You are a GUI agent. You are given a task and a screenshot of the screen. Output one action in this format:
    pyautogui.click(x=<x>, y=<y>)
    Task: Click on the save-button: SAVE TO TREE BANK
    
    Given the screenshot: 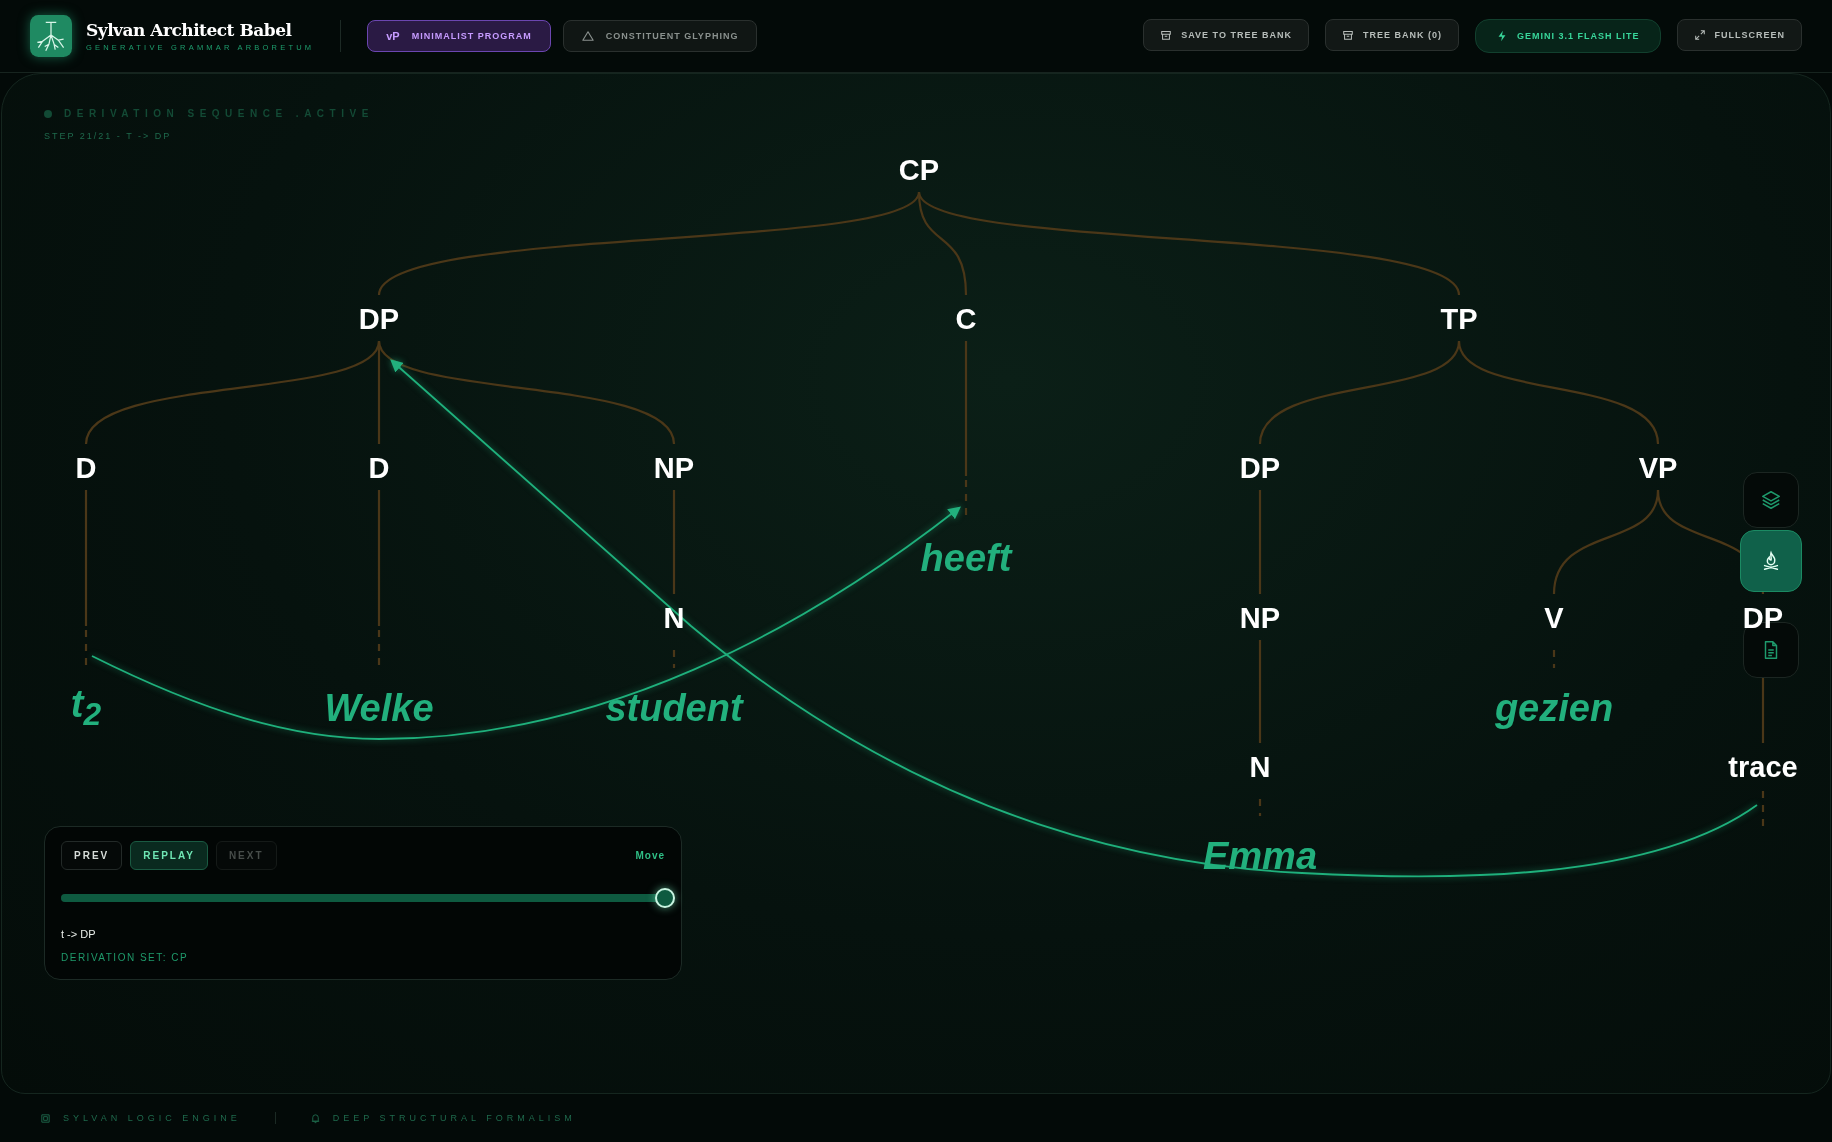 What is the action you would take?
    pyautogui.click(x=1226, y=35)
    